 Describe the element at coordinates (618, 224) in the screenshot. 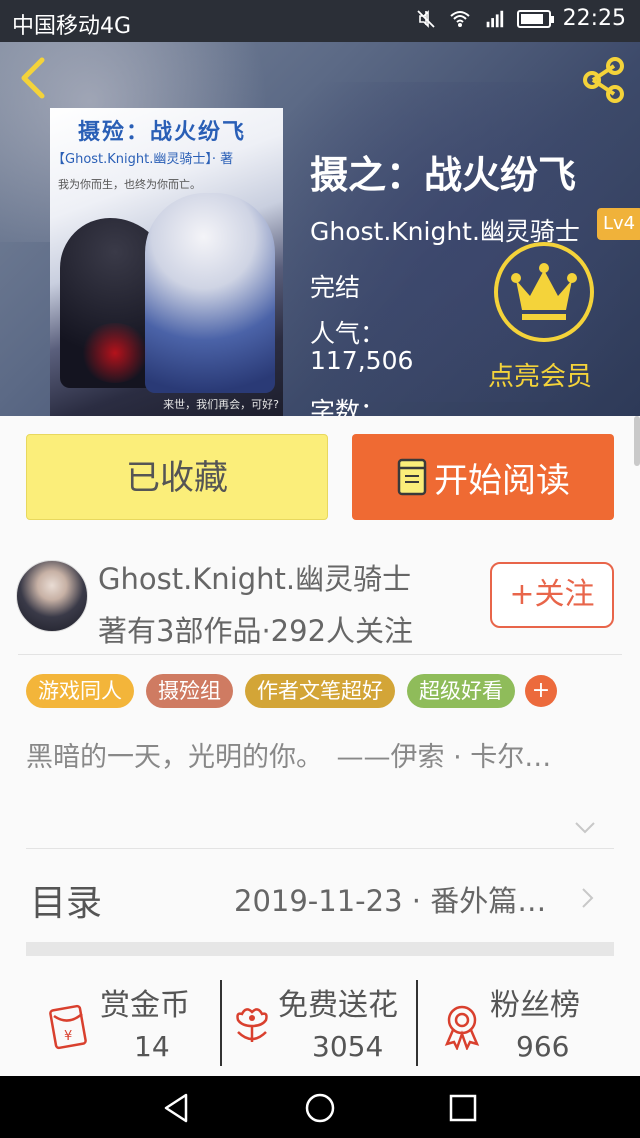

I see `level-badge: Lv4` at that location.